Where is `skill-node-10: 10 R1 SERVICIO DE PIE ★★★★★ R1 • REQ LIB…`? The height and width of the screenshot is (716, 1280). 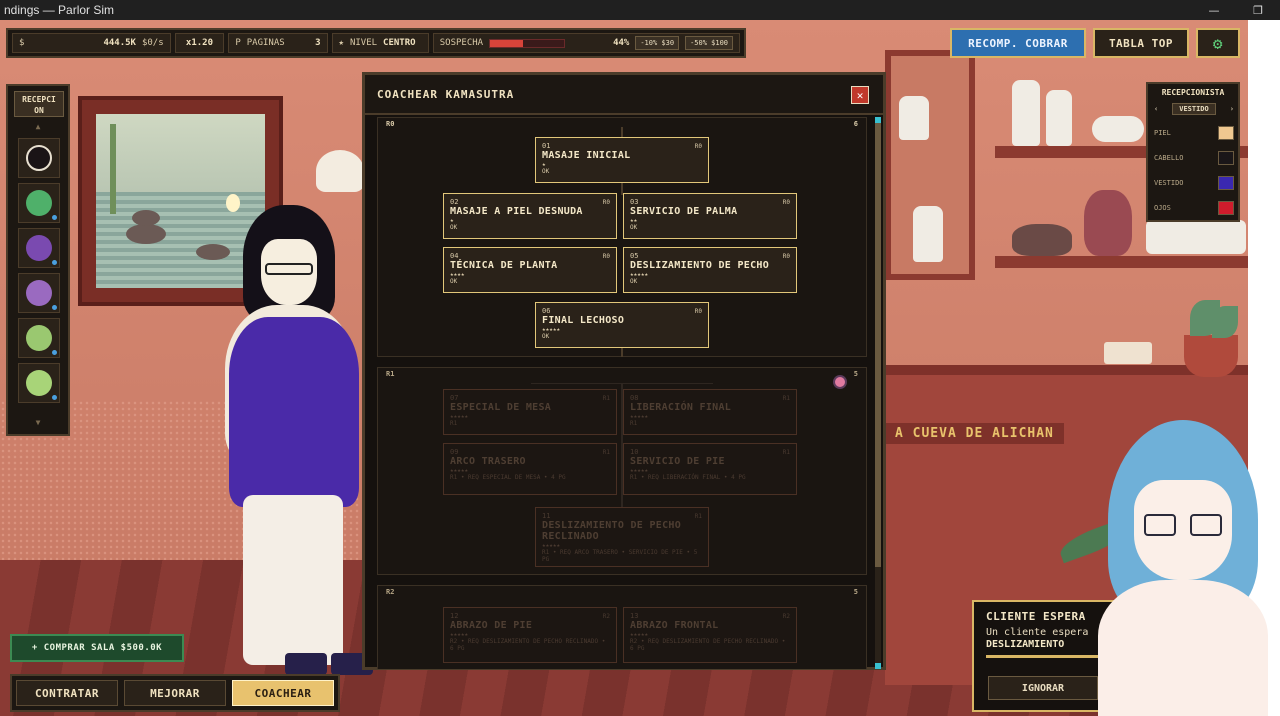
skill-node-10: 10 R1 SERVICIO DE PIE ★★★★★ R1 • REQ LIB… is located at coordinates (710, 469).